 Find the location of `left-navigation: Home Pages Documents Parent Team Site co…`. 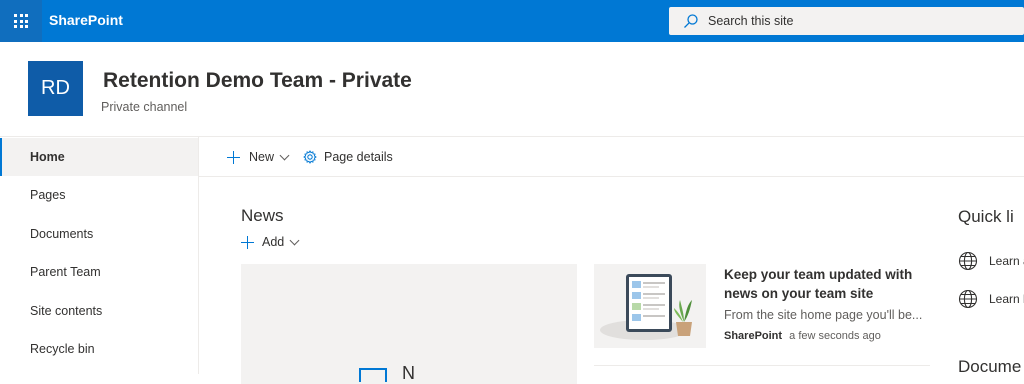

left-navigation: Home Pages Documents Parent Team Site co… is located at coordinates (99, 255).